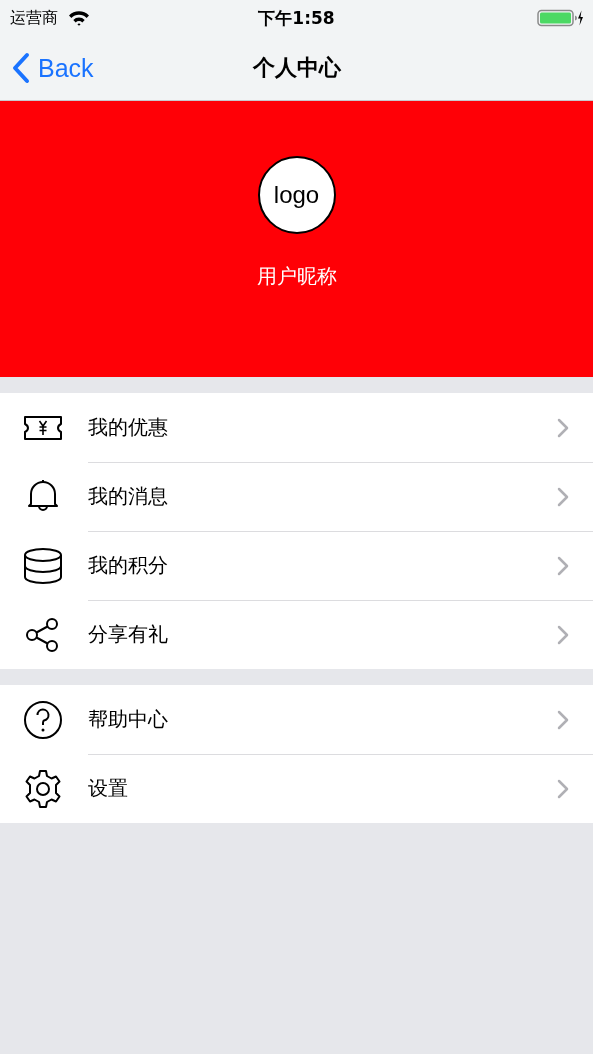 Image resolution: width=593 pixels, height=1054 pixels. I want to click on battery-icon, so click(560, 18).